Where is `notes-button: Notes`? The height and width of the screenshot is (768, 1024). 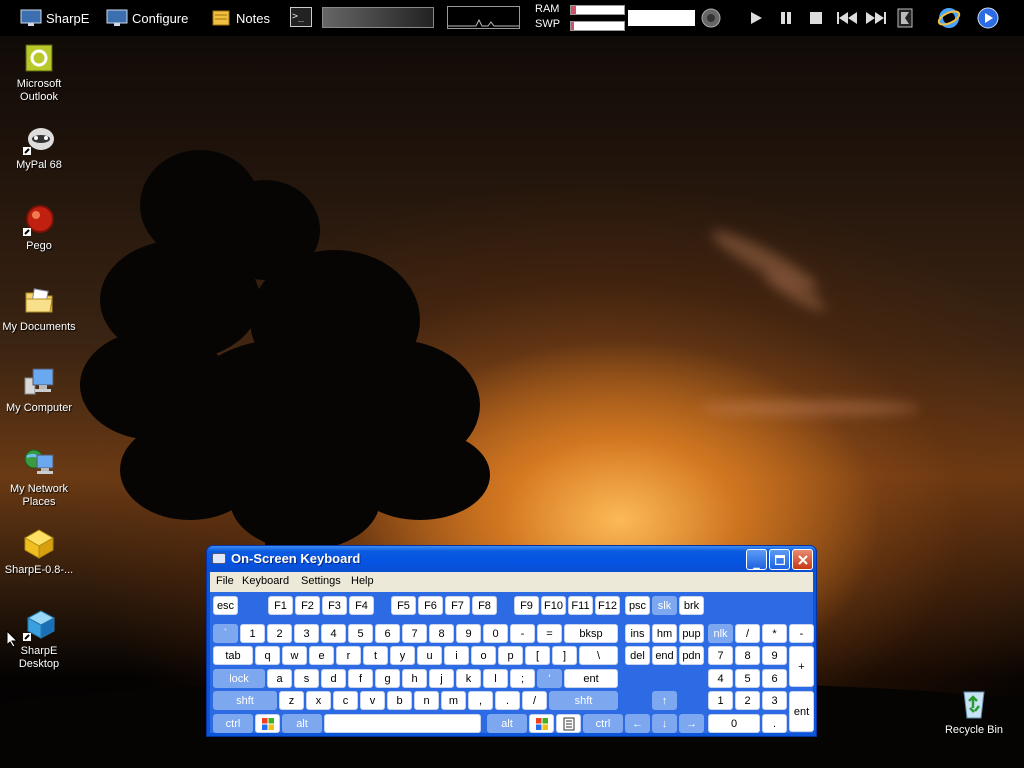 notes-button: Notes is located at coordinates (240, 18).